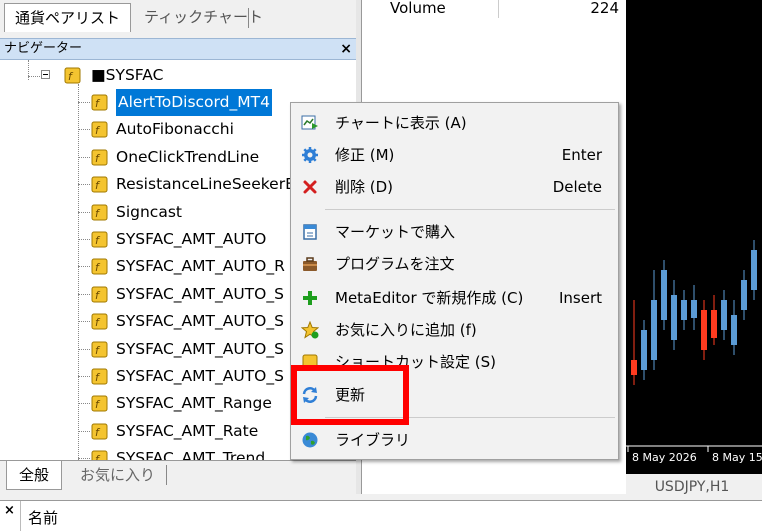  I want to click on collapse-toggle-icon, so click(45, 74).